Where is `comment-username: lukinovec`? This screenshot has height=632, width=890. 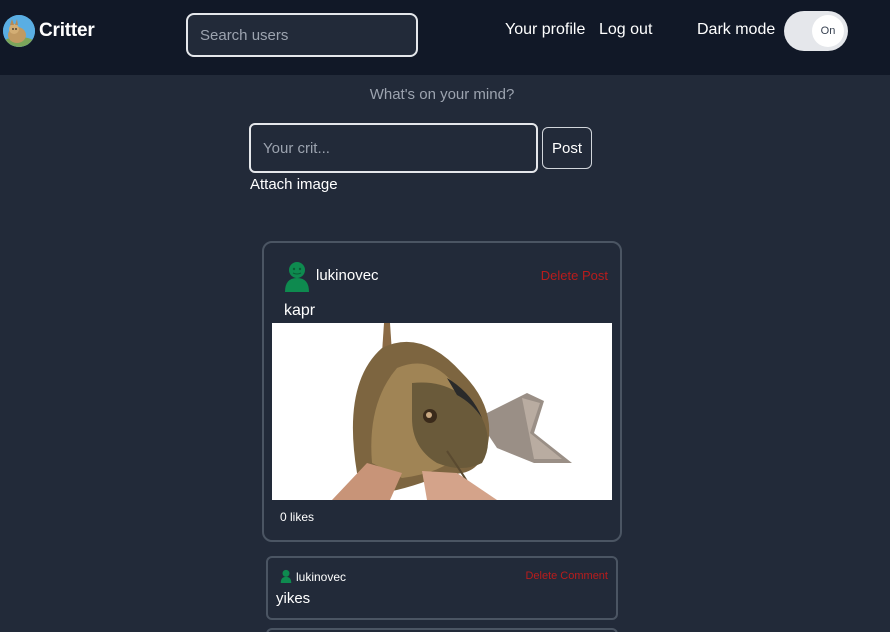
comment-username: lukinovec is located at coordinates (321, 577).